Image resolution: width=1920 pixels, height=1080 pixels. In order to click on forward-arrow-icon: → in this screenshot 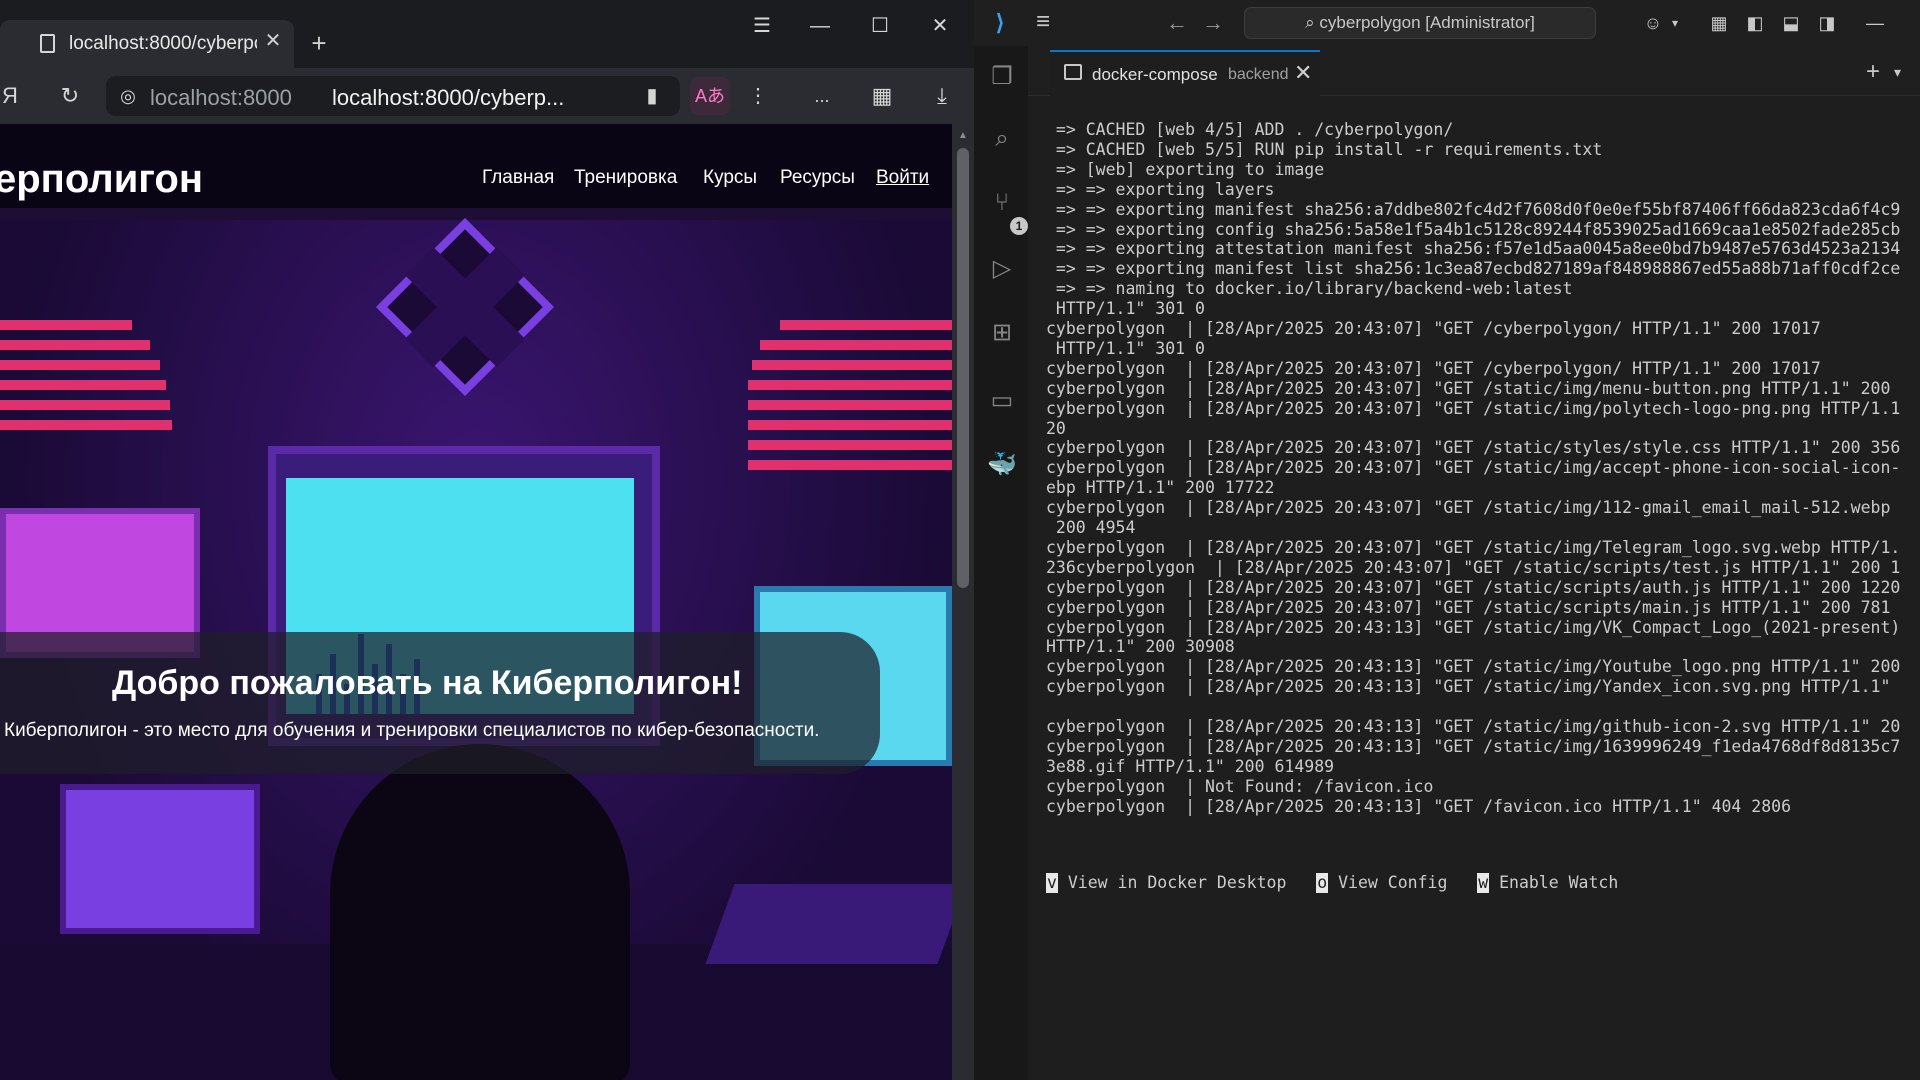, I will do `click(1213, 23)`.